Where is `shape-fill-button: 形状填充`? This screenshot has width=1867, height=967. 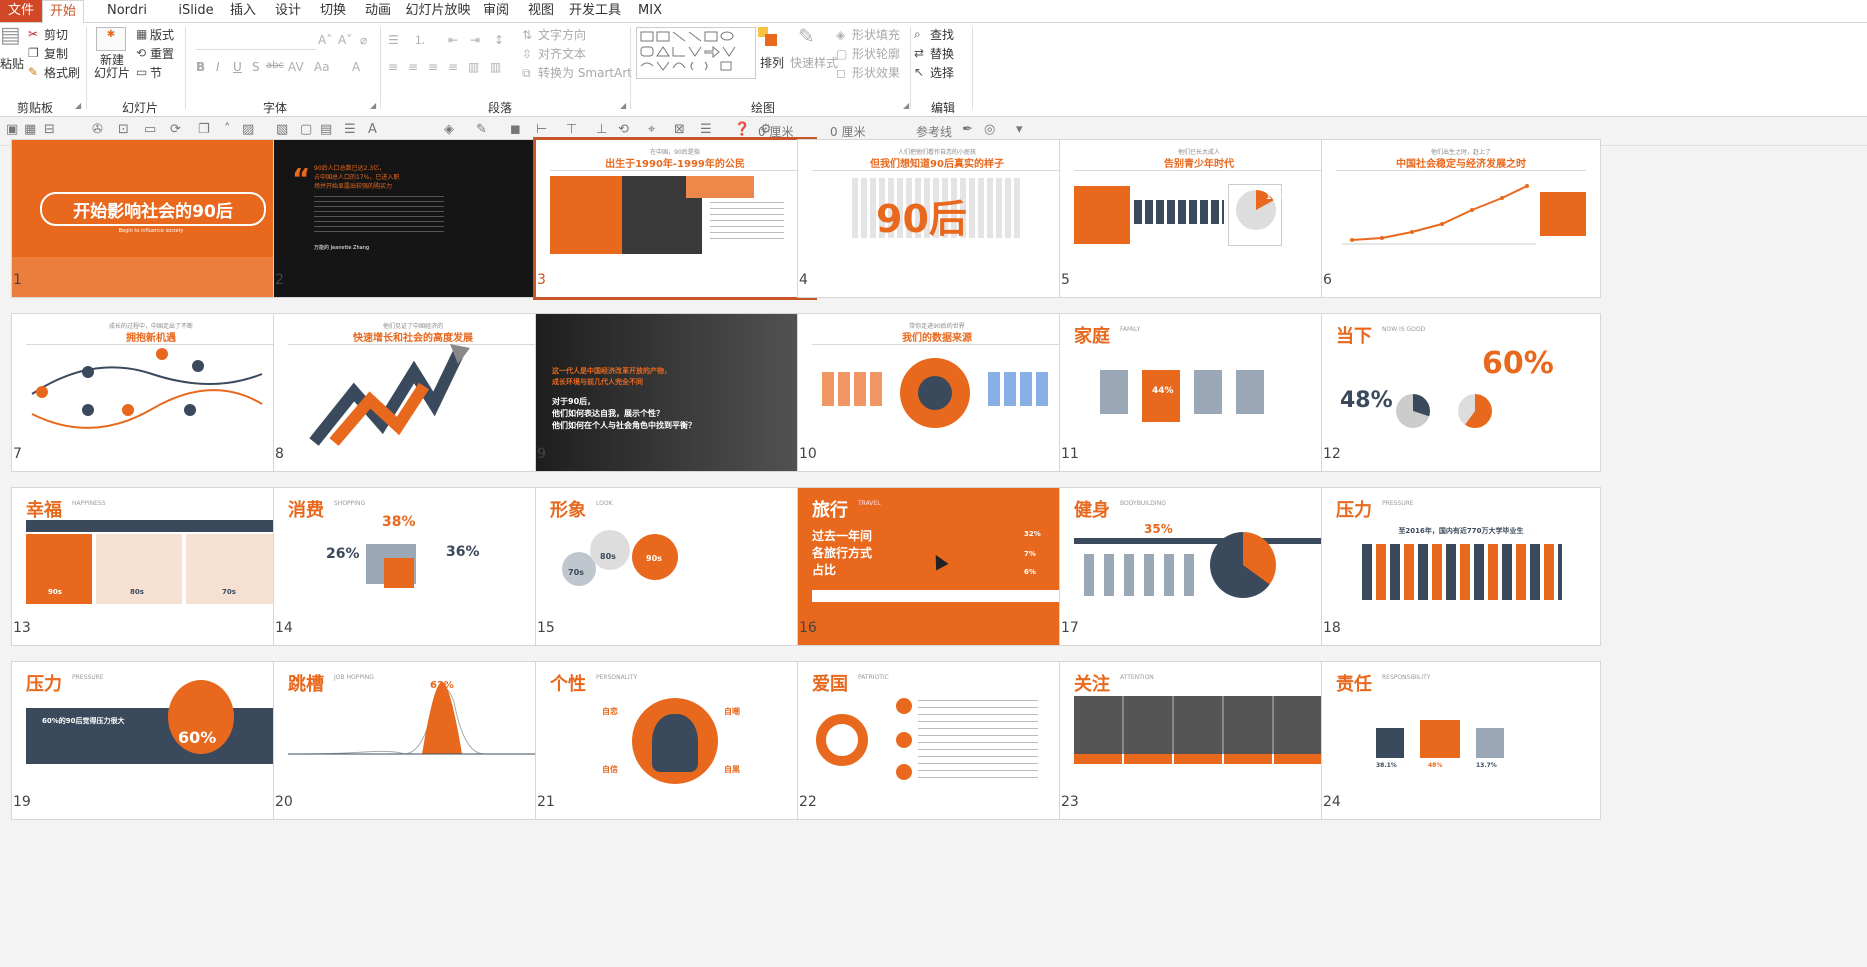
shape-fill-button: 形状填充 is located at coordinates (876, 34).